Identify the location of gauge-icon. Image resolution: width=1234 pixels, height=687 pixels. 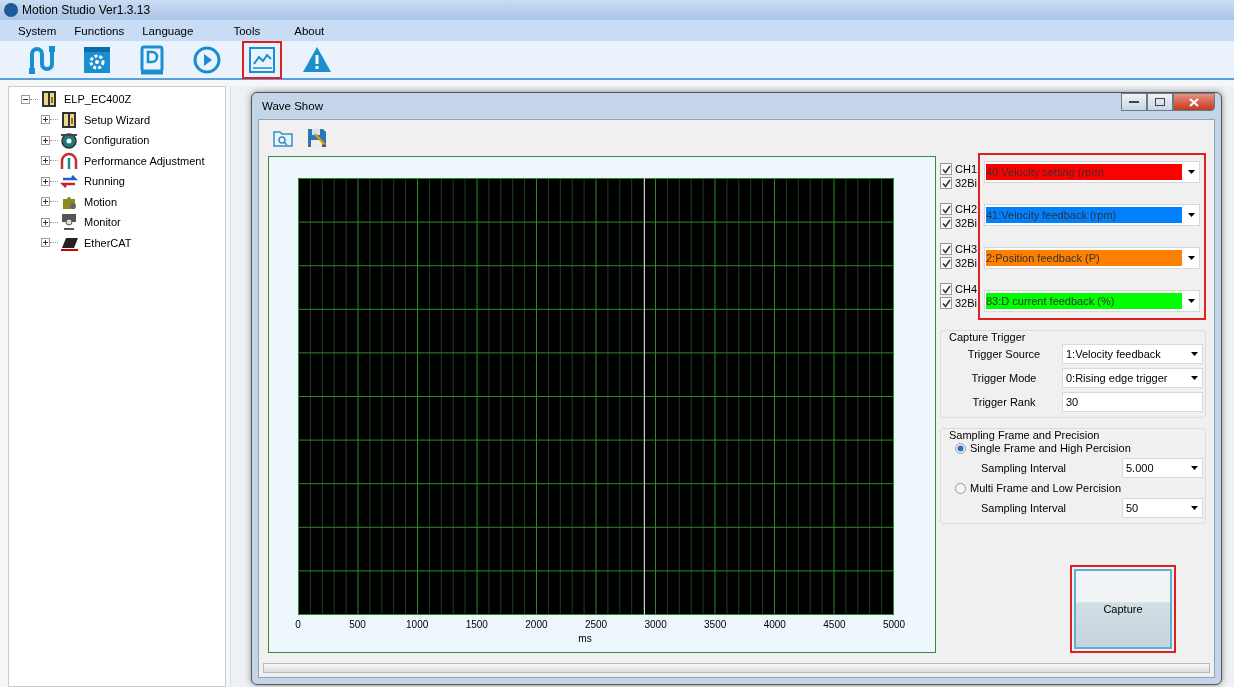
(69, 160).